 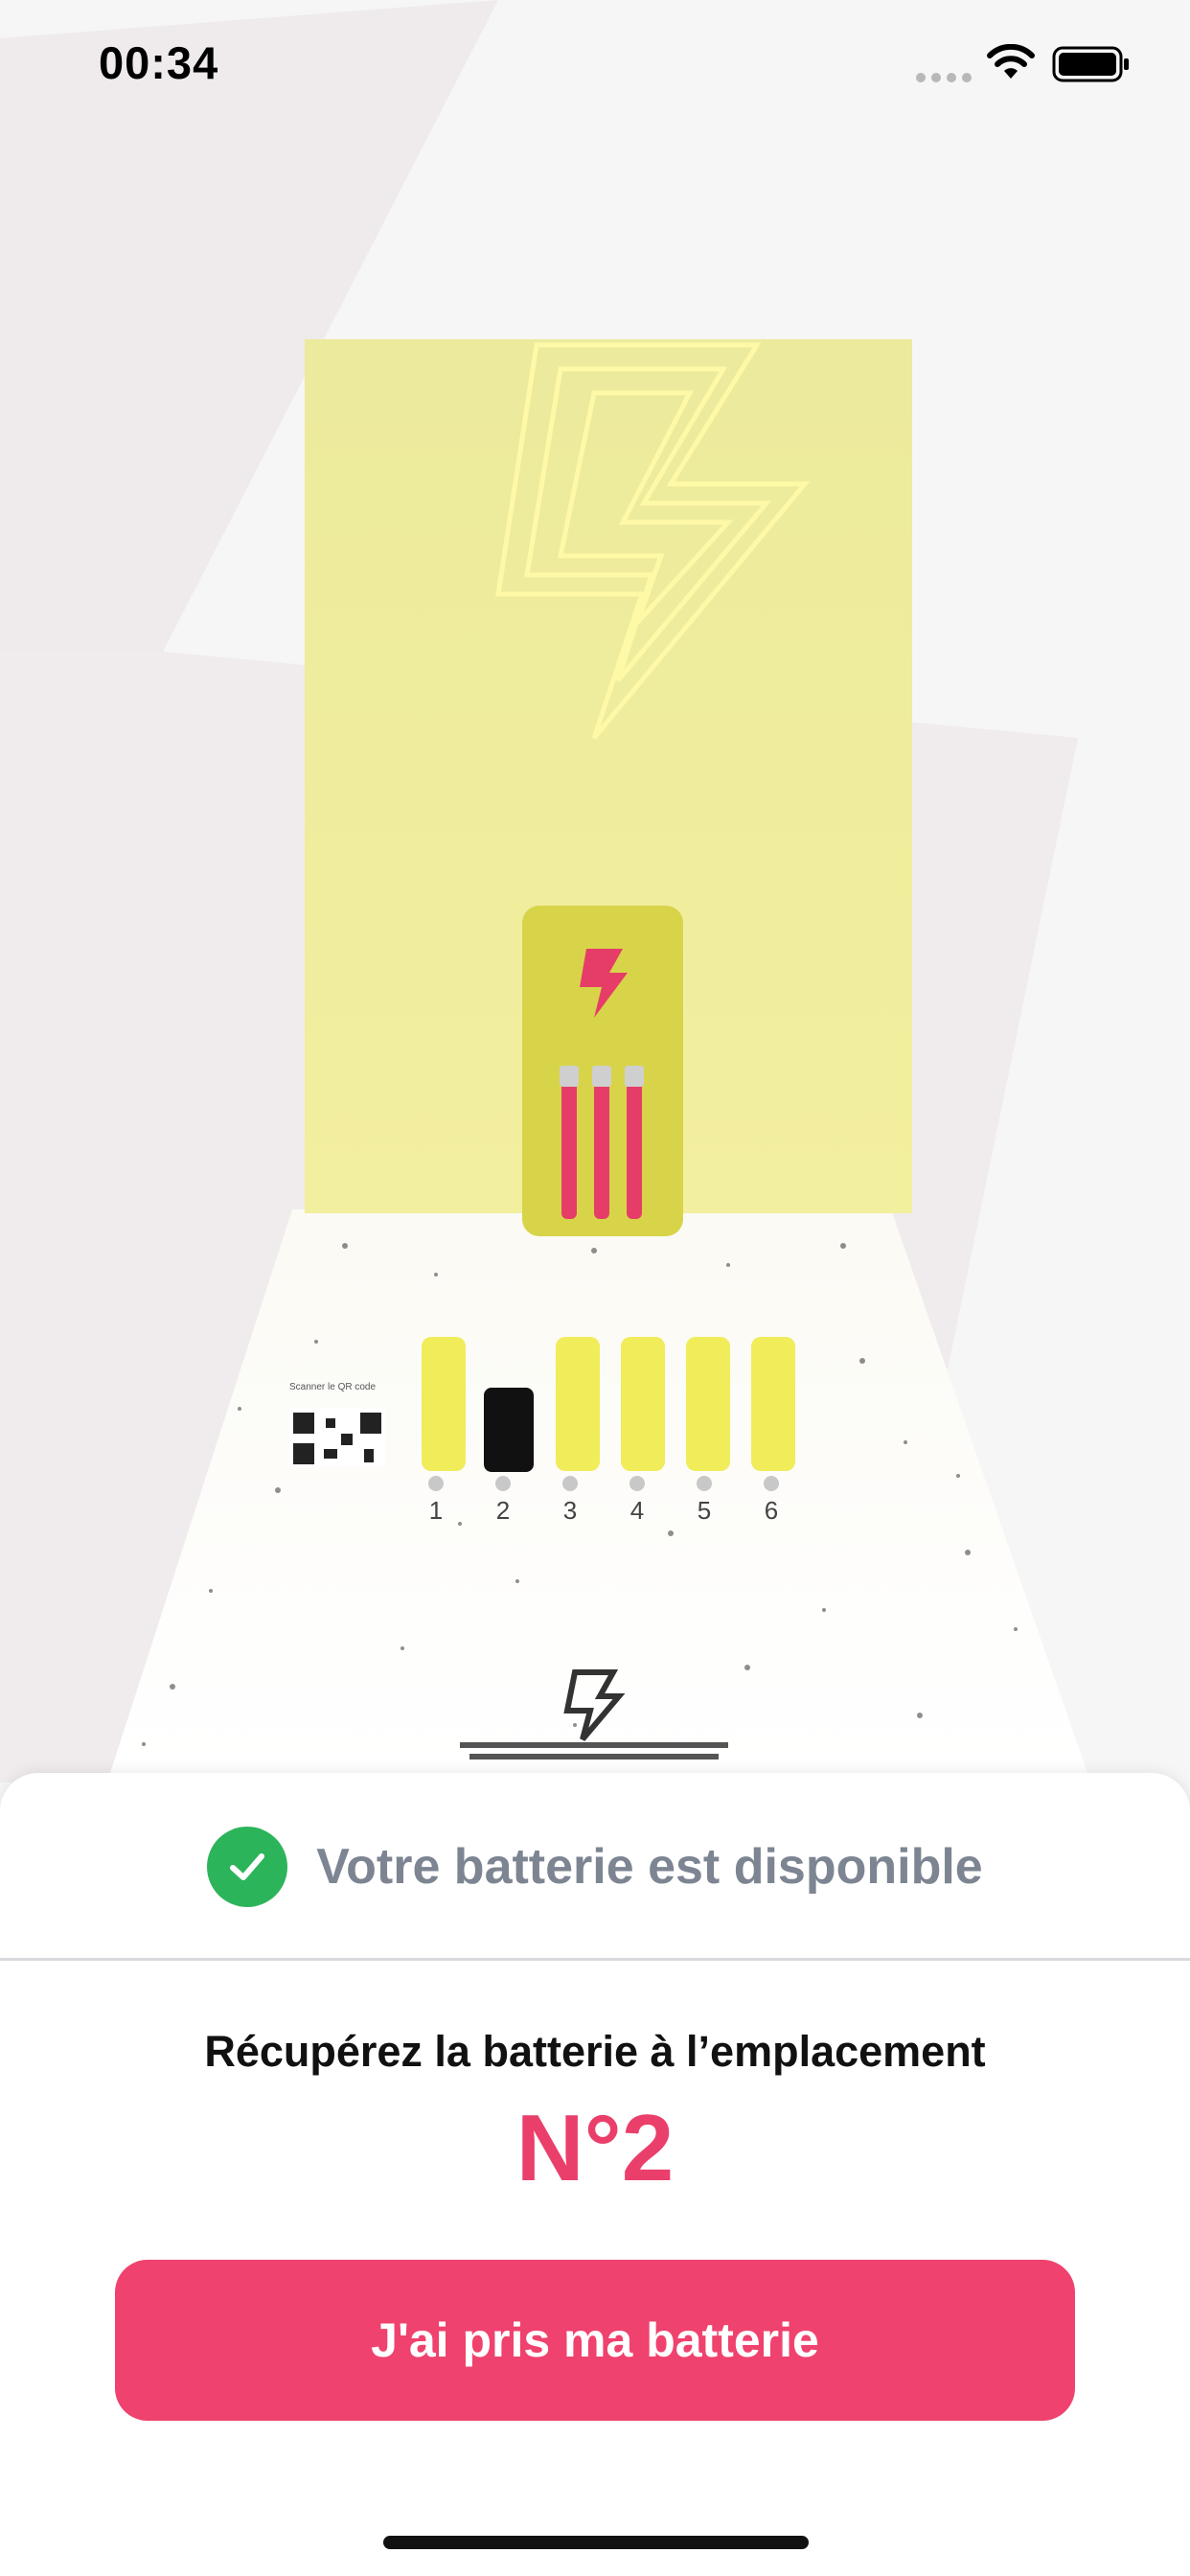 What do you see at coordinates (595, 2147) in the screenshot?
I see `slot-number: N°2` at bounding box center [595, 2147].